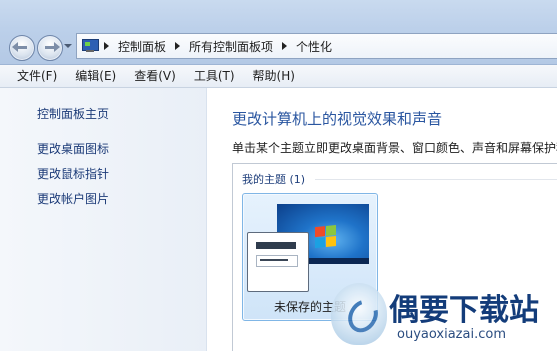 The height and width of the screenshot is (351, 557). I want to click on my-themes-group-title: 我的主题 (1), so click(274, 179).